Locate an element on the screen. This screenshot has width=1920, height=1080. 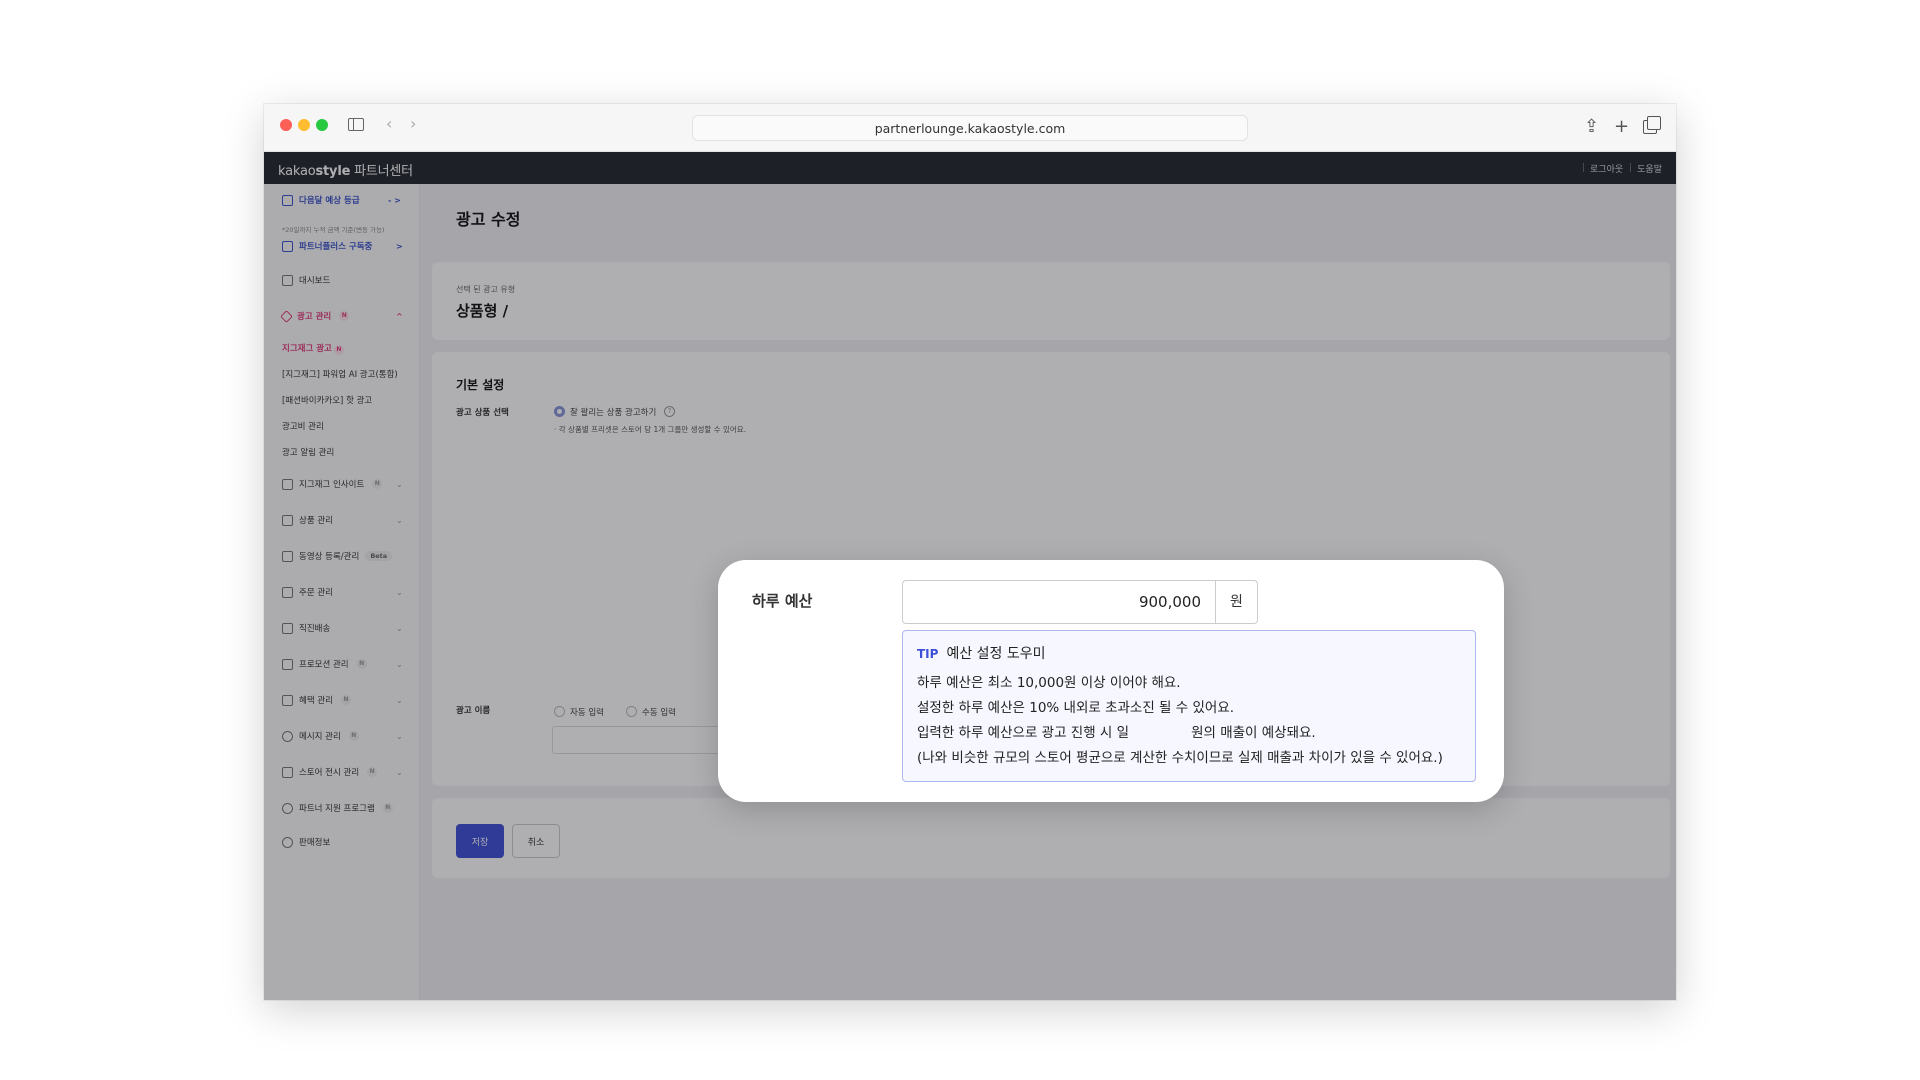
tip-header: TIP 예산 설정 도우미 is located at coordinates (1189, 653).